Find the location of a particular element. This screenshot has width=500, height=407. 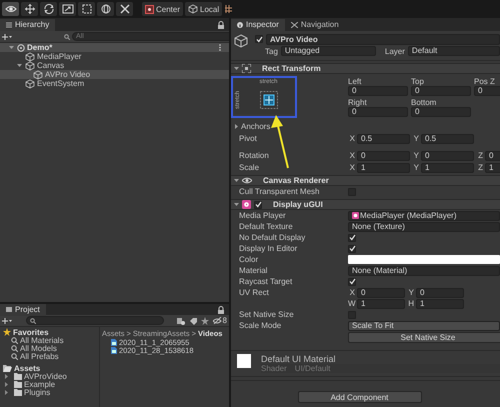

dotted-square-icon is located at coordinates (86, 9).